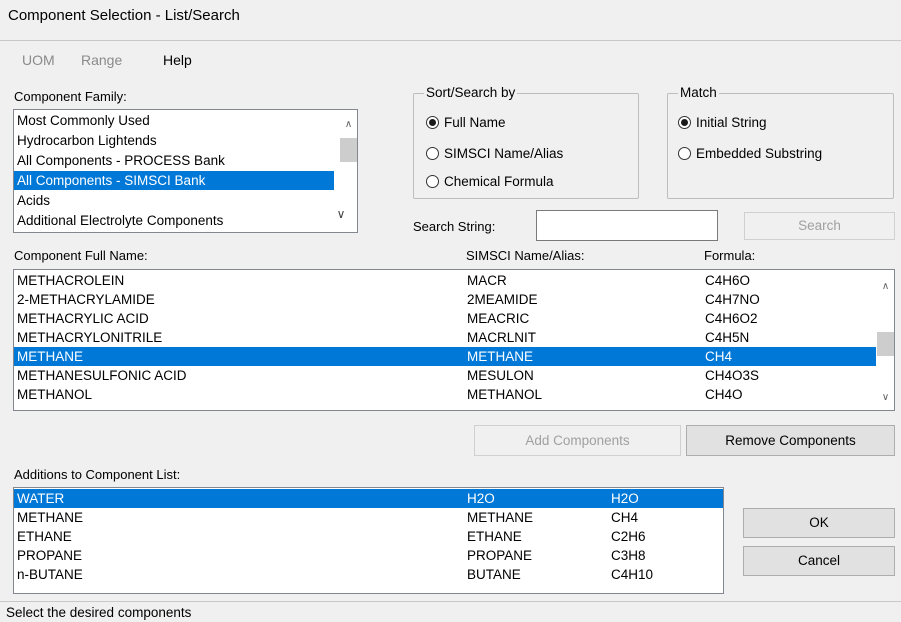 The image size is (901, 622). What do you see at coordinates (885, 397) in the screenshot?
I see `scroll-down-icon: ∨` at bounding box center [885, 397].